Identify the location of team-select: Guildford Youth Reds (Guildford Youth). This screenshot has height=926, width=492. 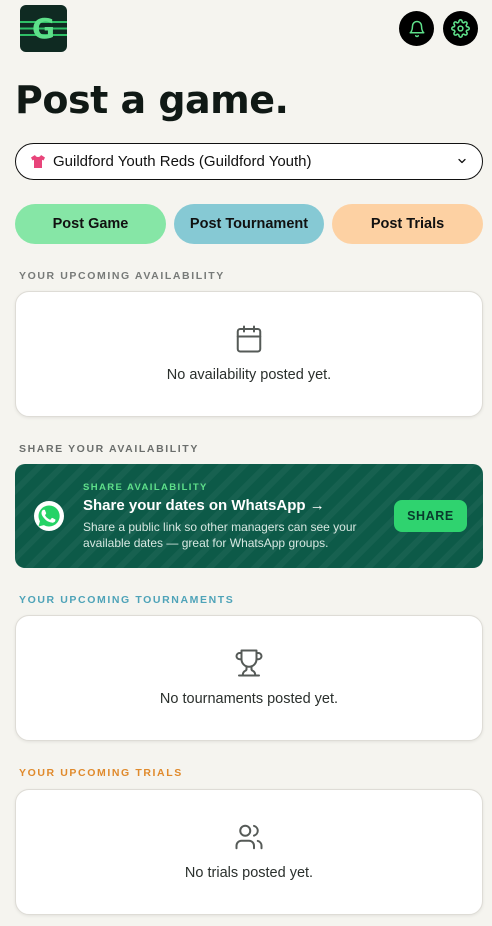
(249, 161).